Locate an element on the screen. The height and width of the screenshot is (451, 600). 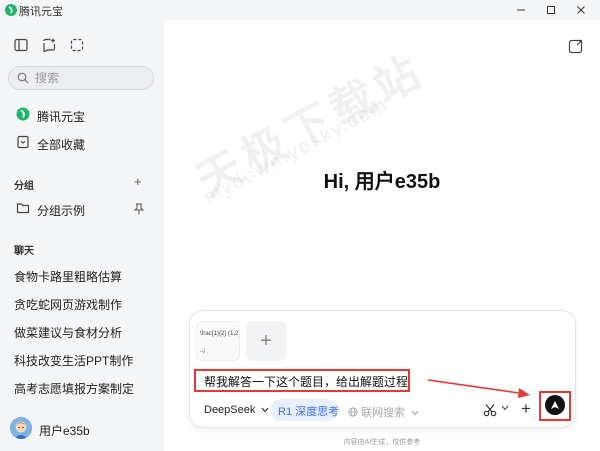
pin-icon is located at coordinates (139, 209).